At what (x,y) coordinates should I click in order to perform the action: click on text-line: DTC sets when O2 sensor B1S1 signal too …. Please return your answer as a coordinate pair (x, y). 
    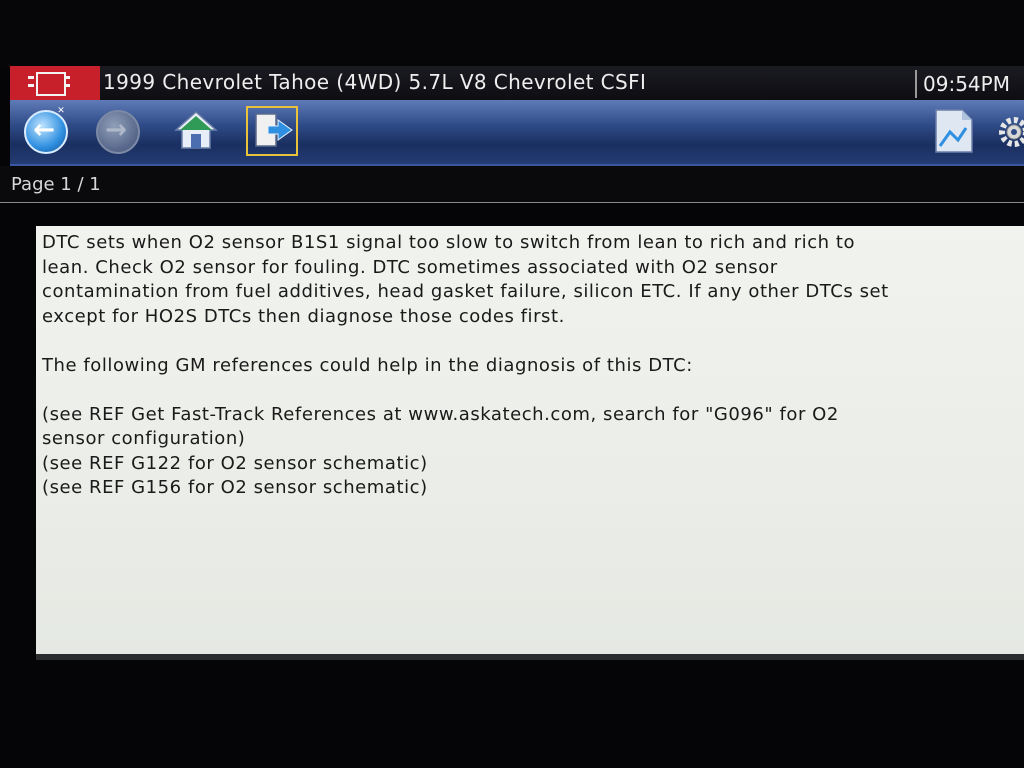
    Looking at the image, I should click on (449, 242).